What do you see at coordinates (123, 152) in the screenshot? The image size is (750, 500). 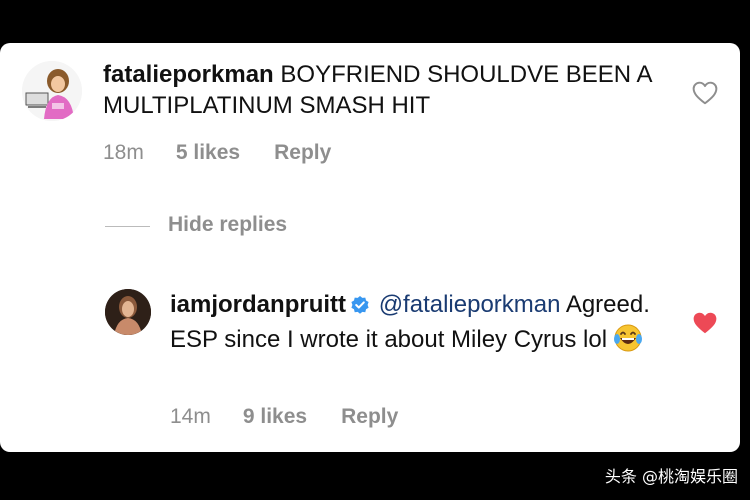 I see `comment-1-time: 18m` at bounding box center [123, 152].